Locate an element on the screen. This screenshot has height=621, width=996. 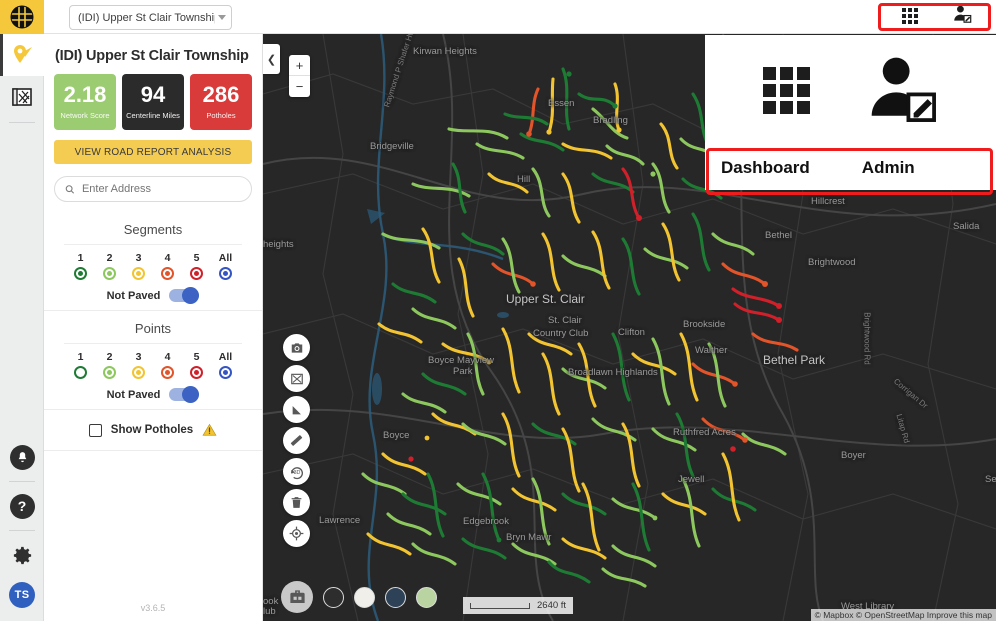
screenshot-tool is located at coordinates (296, 347).